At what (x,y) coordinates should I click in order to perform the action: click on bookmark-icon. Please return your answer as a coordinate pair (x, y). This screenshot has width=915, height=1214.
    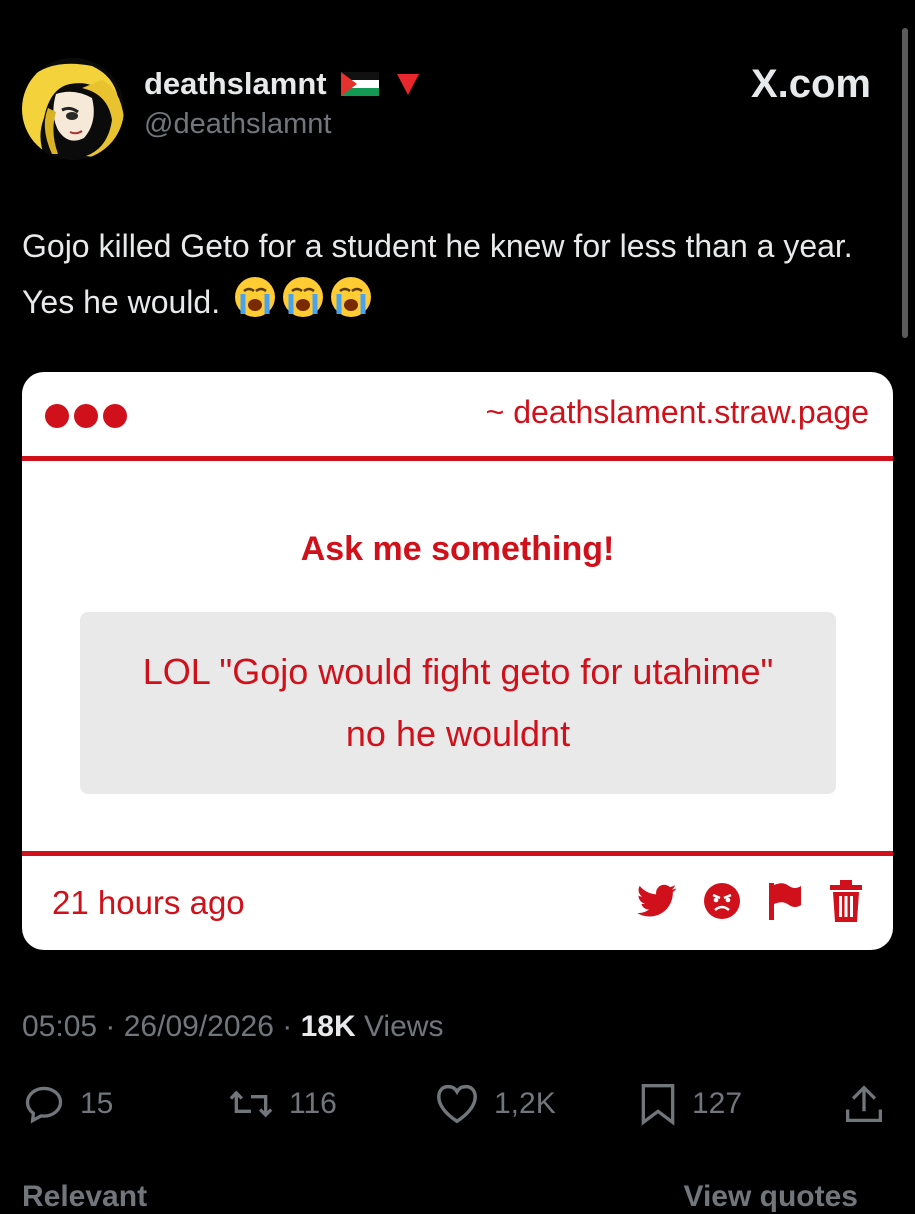
    Looking at the image, I should click on (658, 1104).